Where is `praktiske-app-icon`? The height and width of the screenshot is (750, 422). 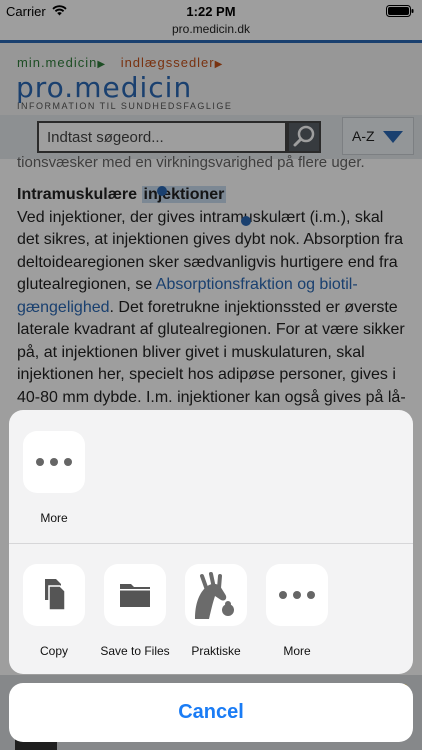 praktiske-app-icon is located at coordinates (214, 595).